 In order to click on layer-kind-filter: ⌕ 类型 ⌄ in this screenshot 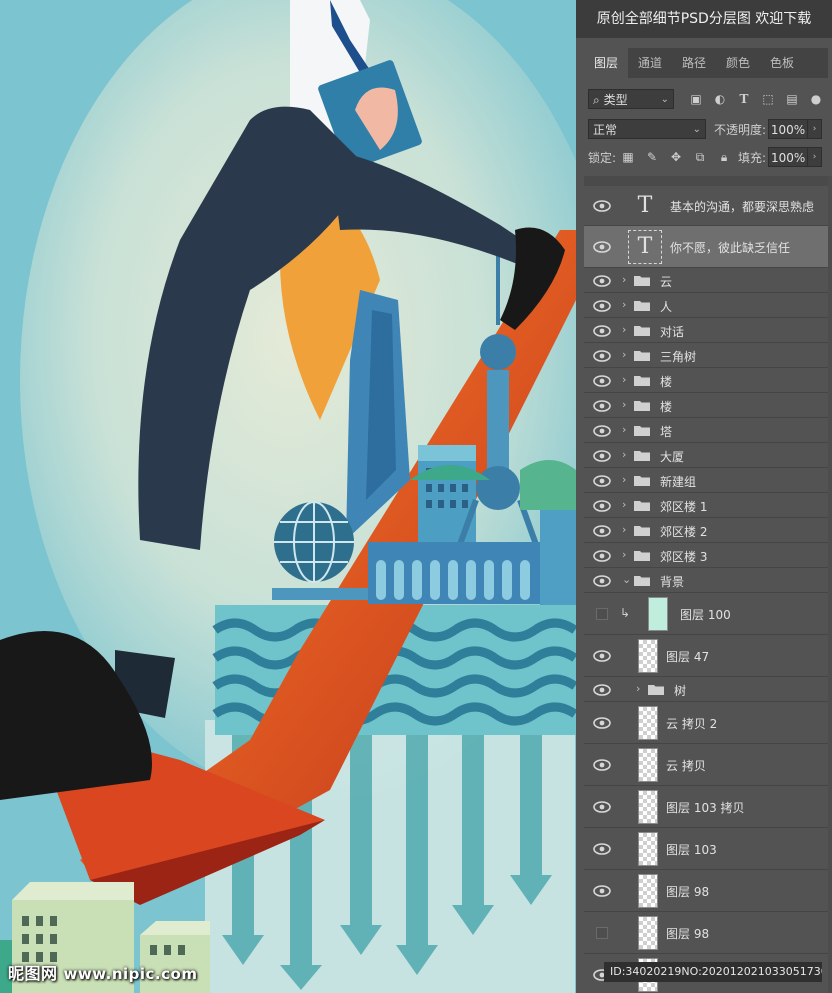, I will do `click(631, 99)`.